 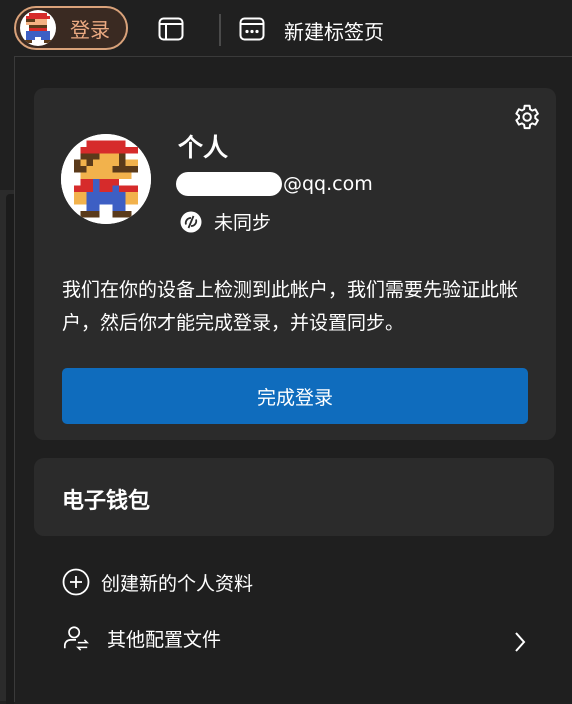 I want to click on new-tab-icon, so click(x=252, y=31).